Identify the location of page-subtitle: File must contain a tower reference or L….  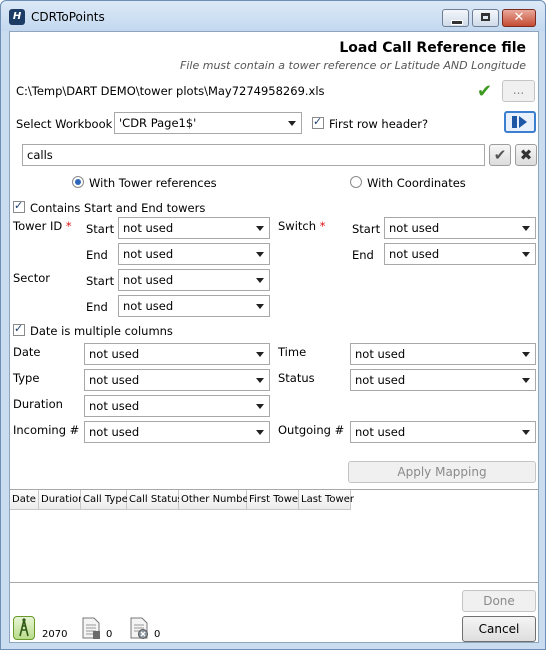
(353, 65).